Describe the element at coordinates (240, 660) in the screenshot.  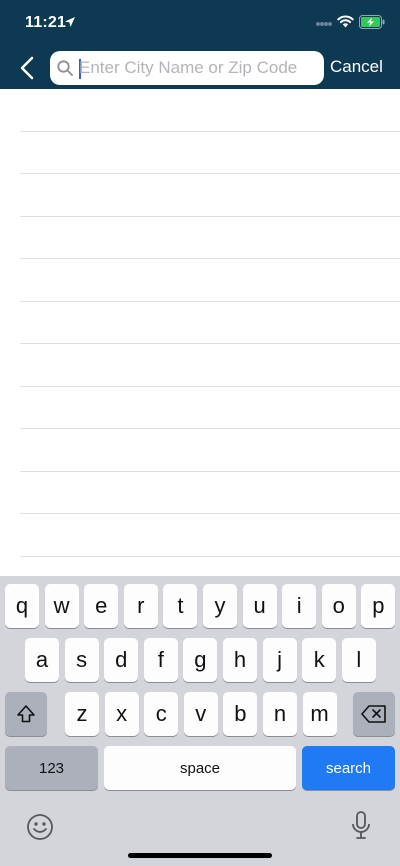
I see `key-h: h` at that location.